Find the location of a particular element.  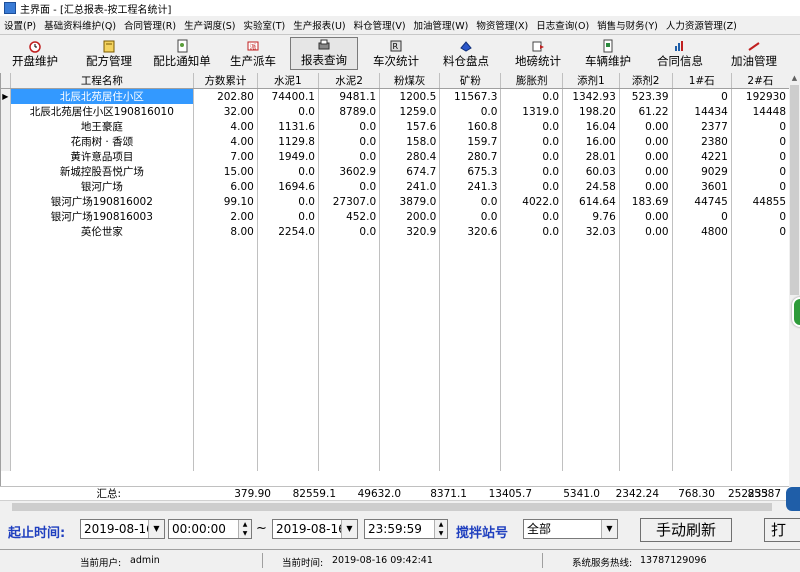

menu-hr: 人力资源管理(Z) is located at coordinates (701, 25).